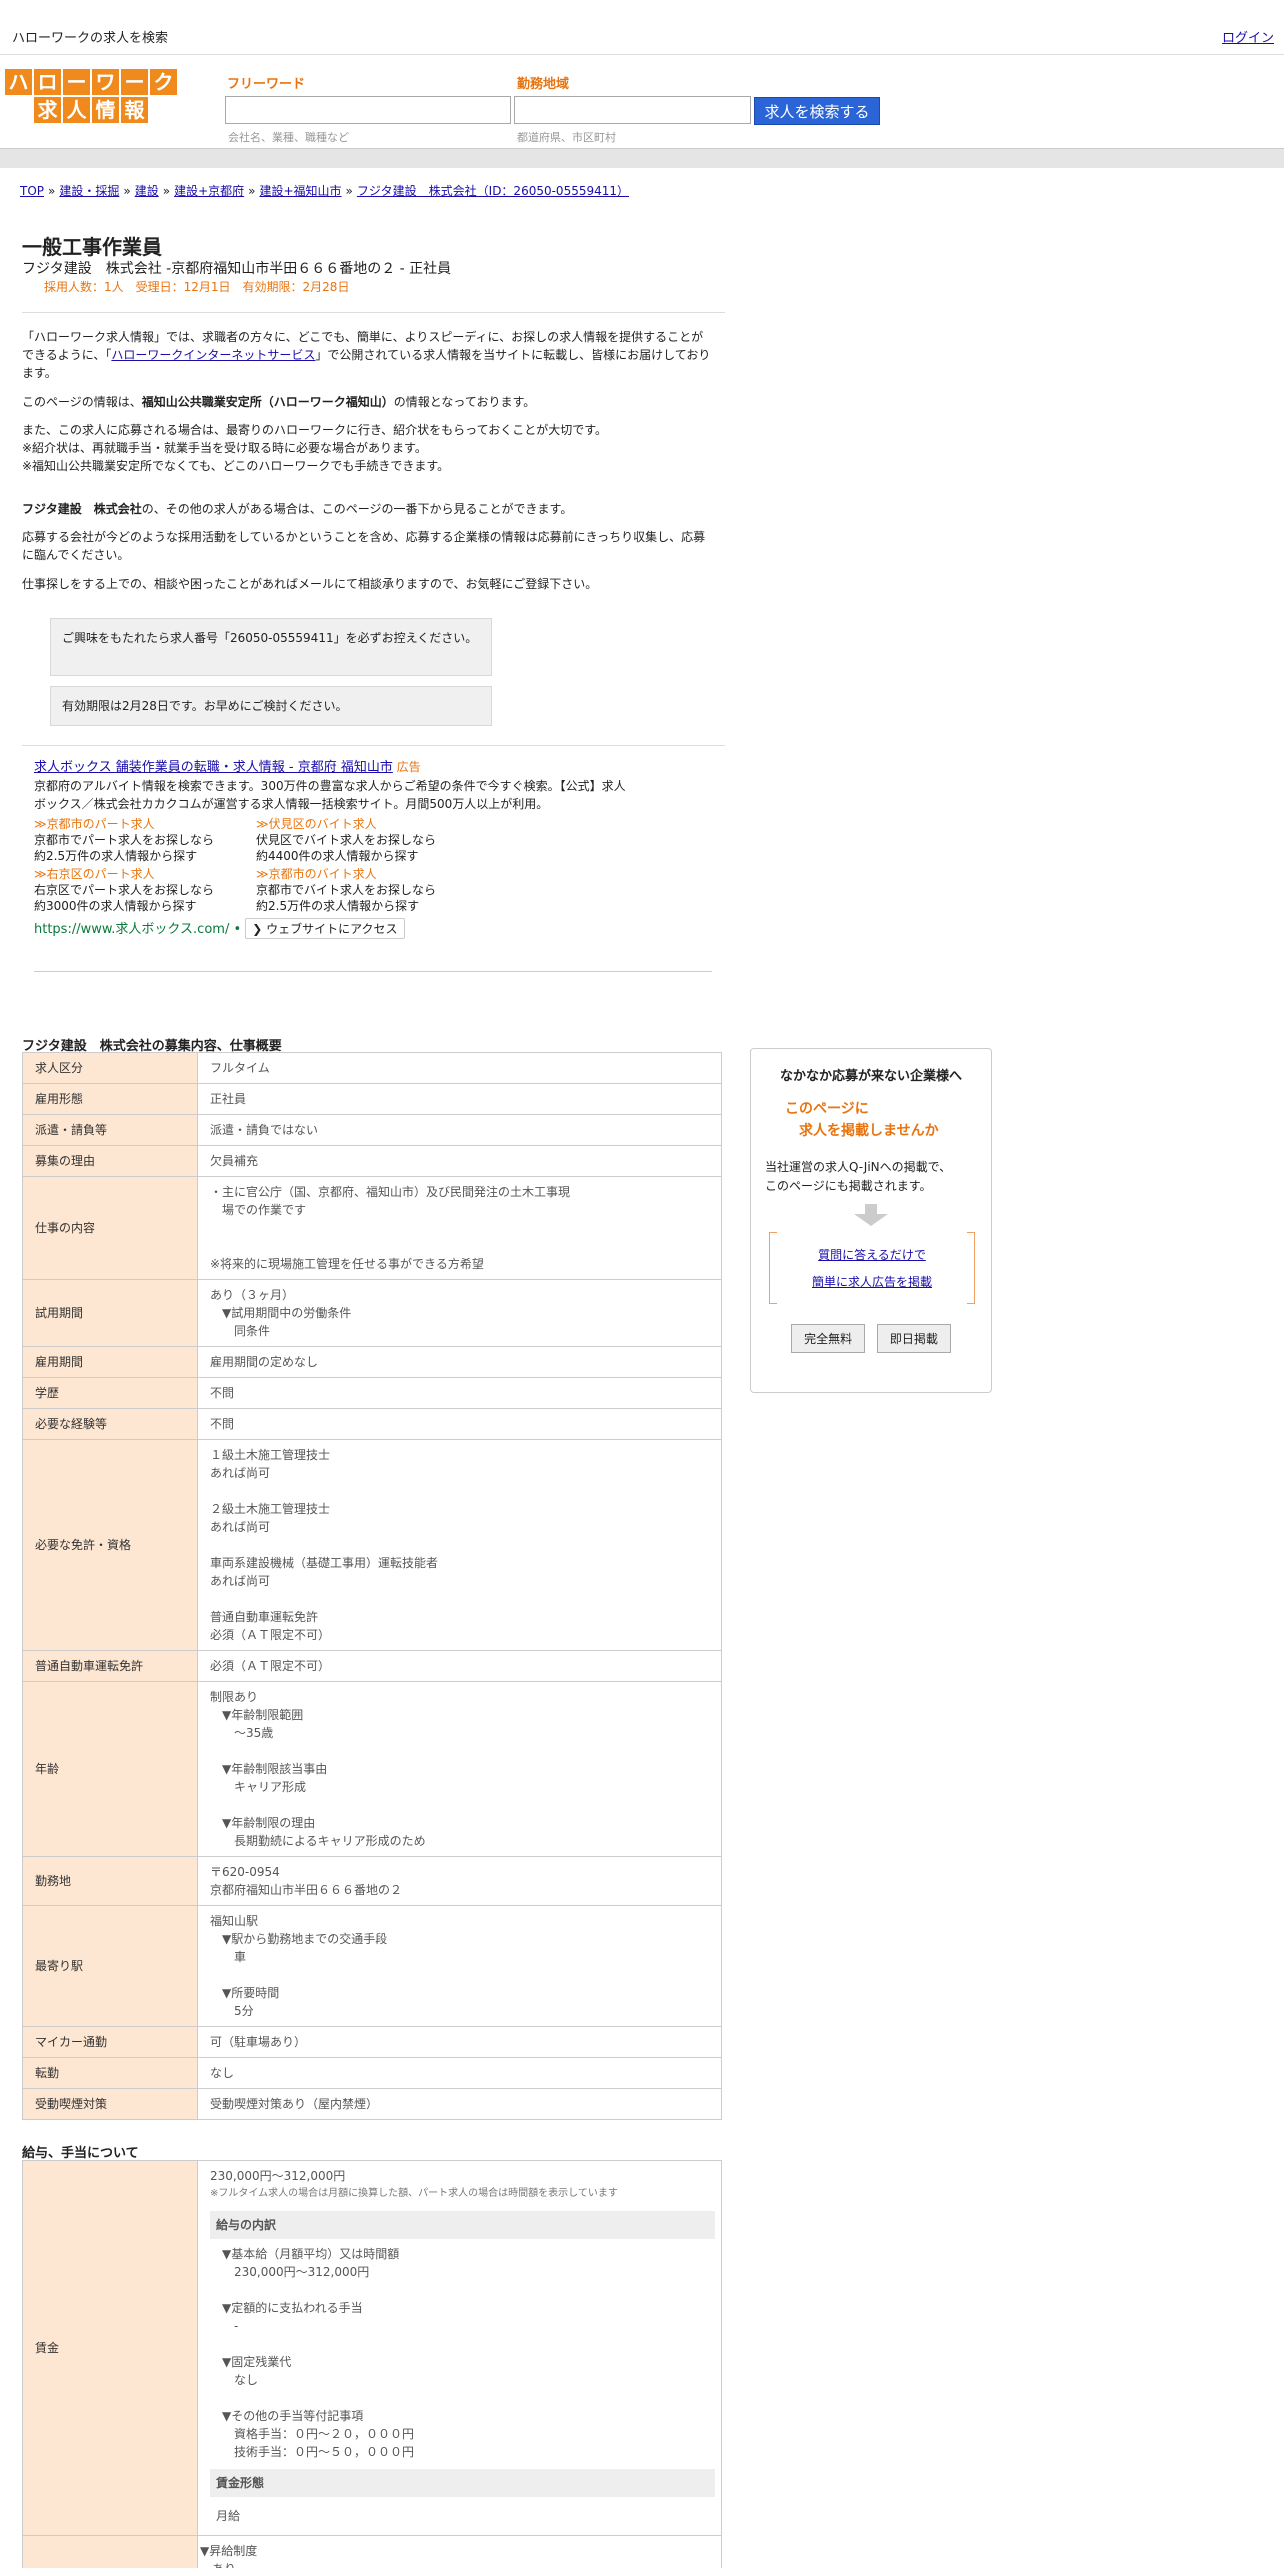 This screenshot has width=1284, height=2568. Describe the element at coordinates (817, 111) in the screenshot. I see `search-button: 求人を検索する` at that location.